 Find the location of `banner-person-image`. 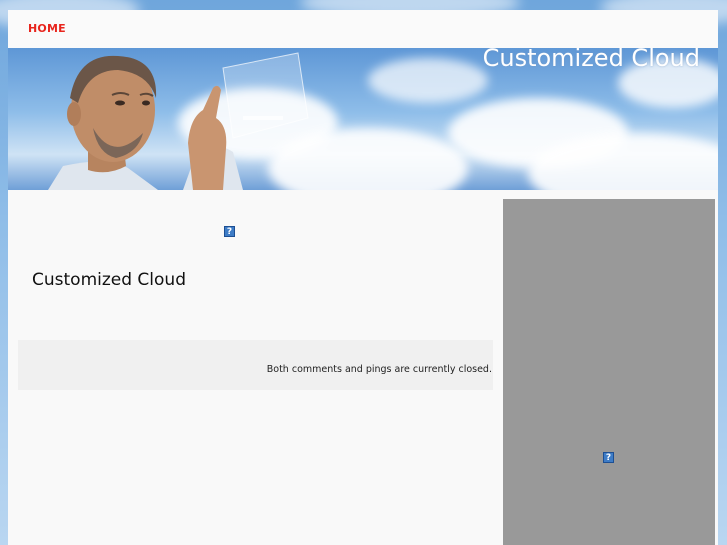

banner-person-image is located at coordinates (178, 121).